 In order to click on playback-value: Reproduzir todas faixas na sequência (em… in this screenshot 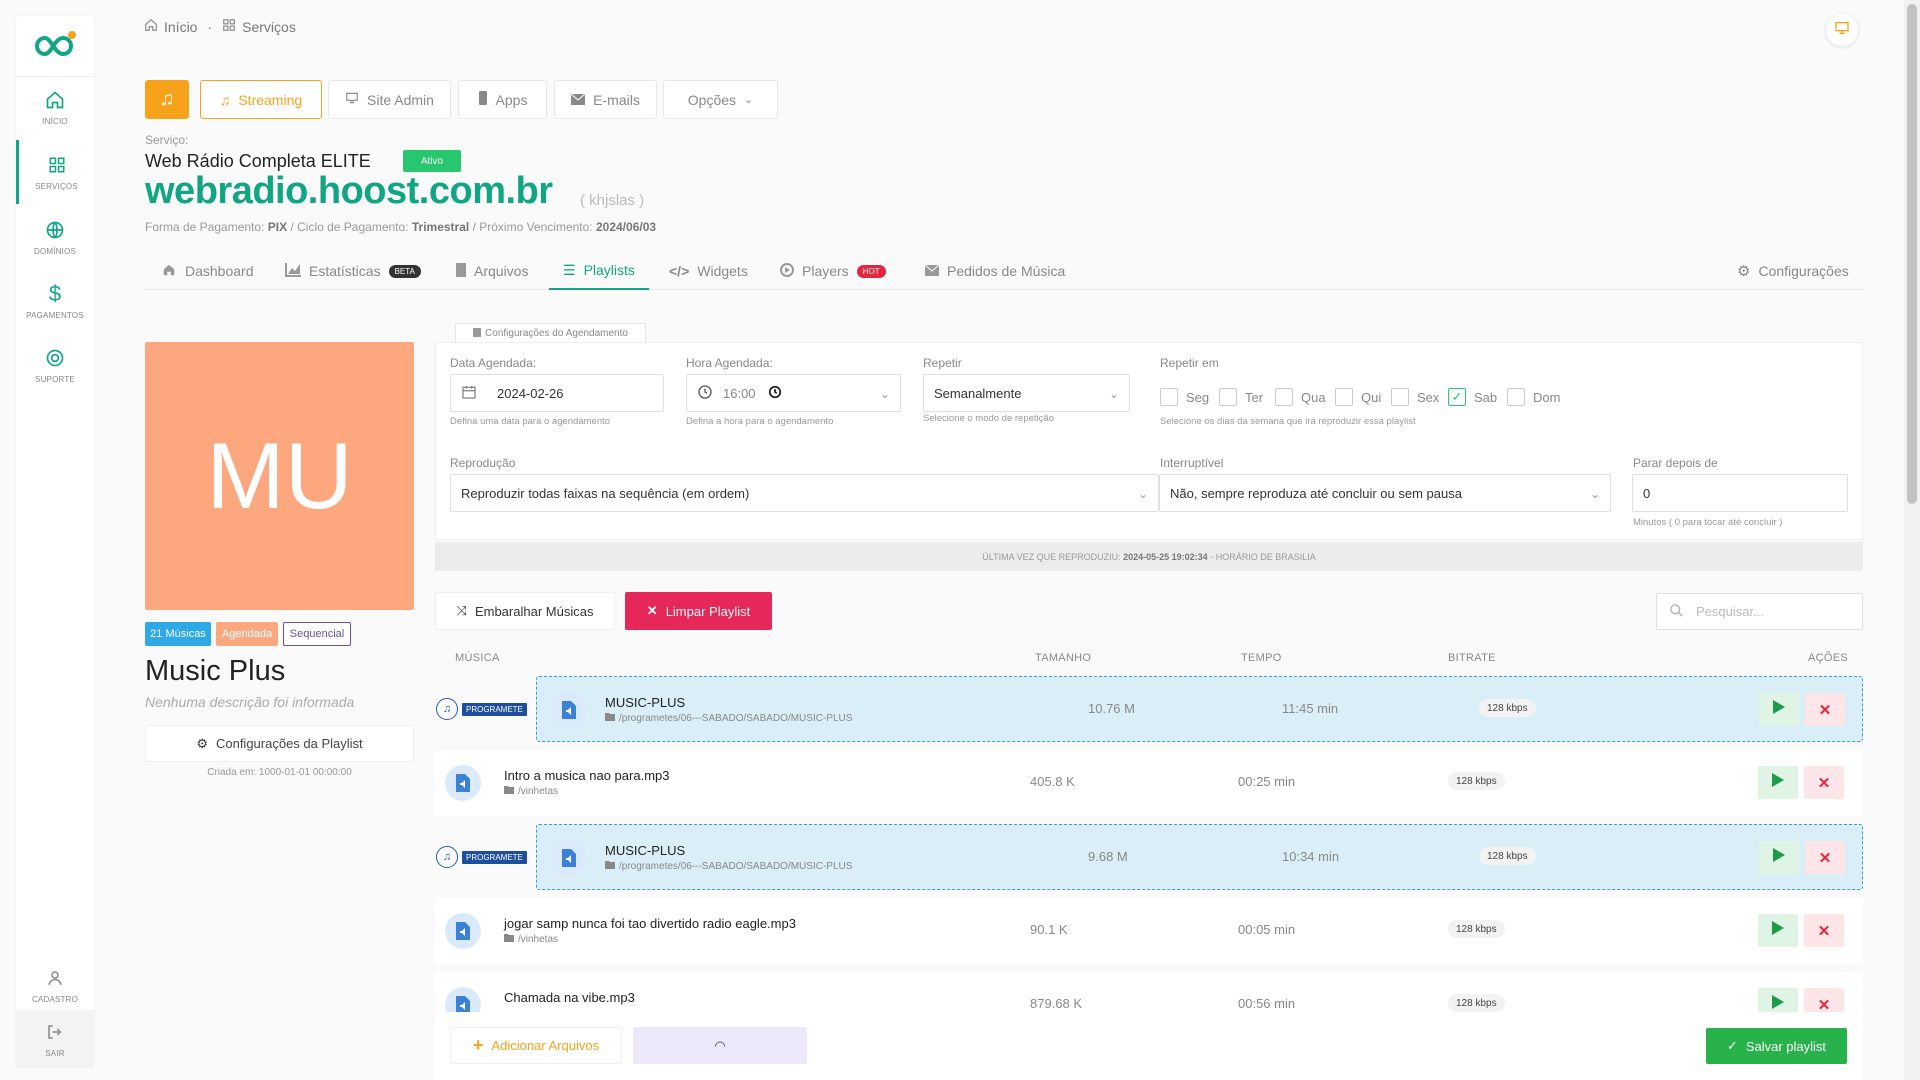, I will do `click(605, 493)`.